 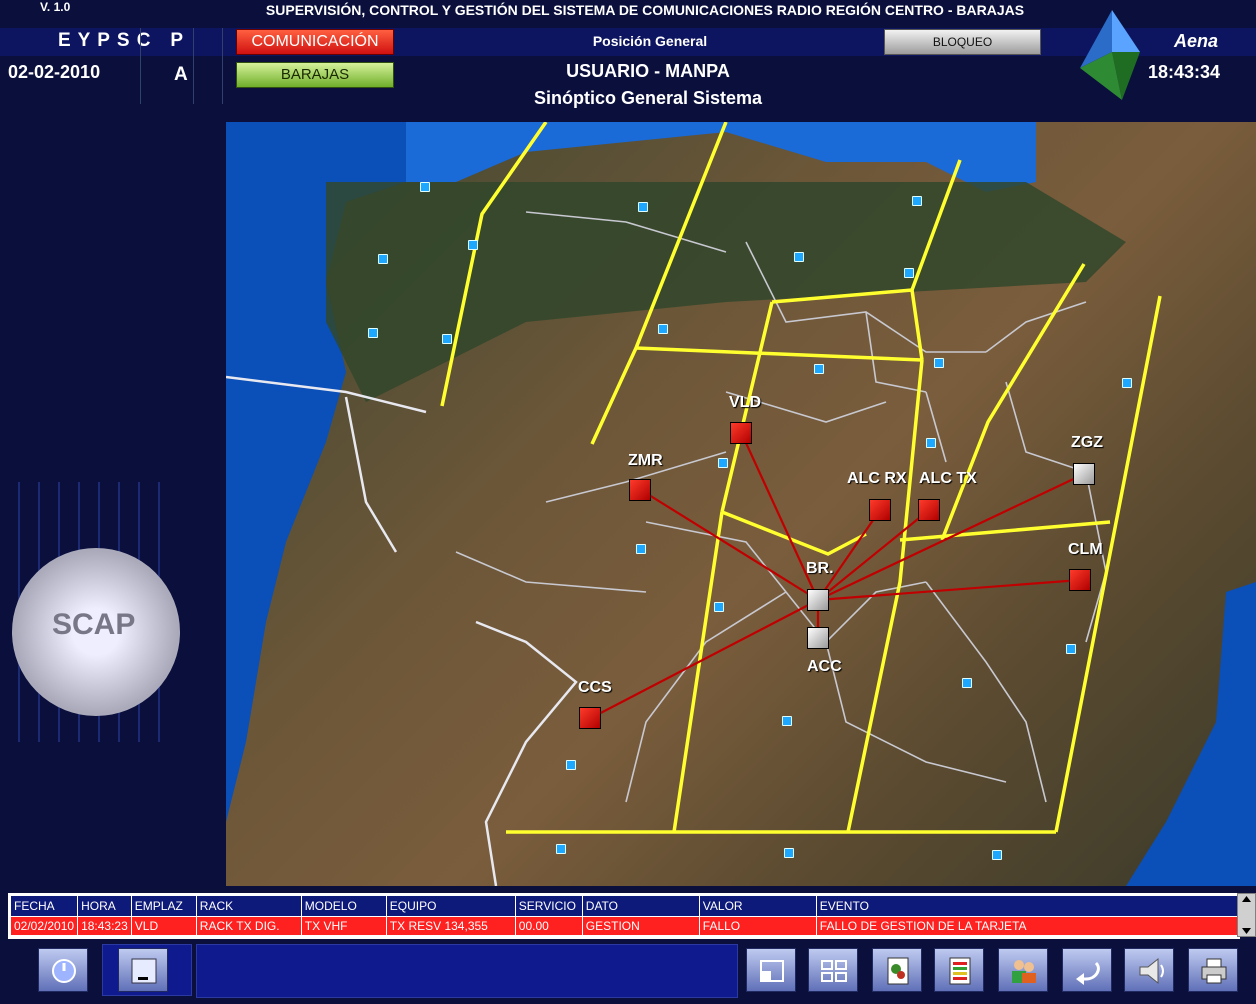 I want to click on col-servicio: SERVICIO, so click(x=548, y=906).